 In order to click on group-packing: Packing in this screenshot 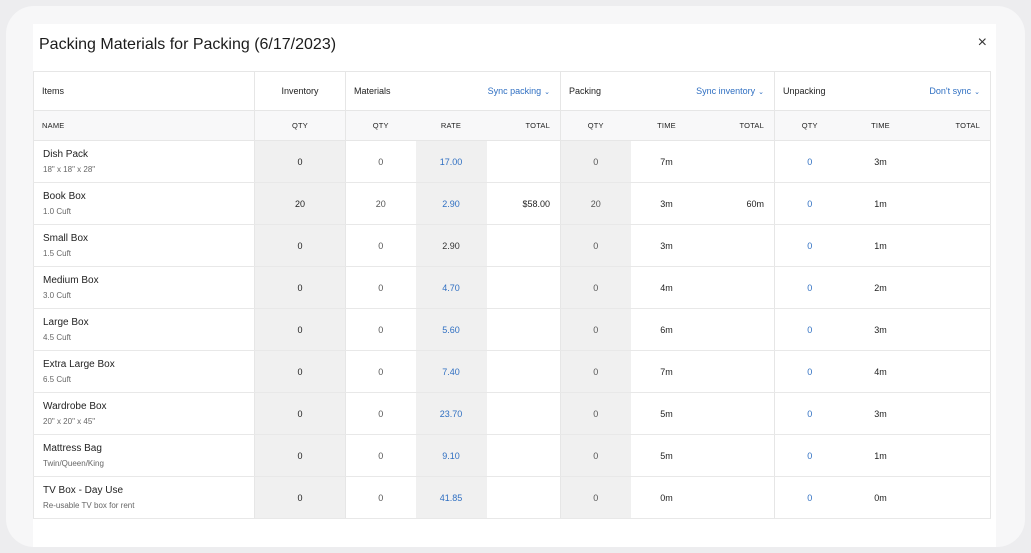, I will do `click(595, 91)`.